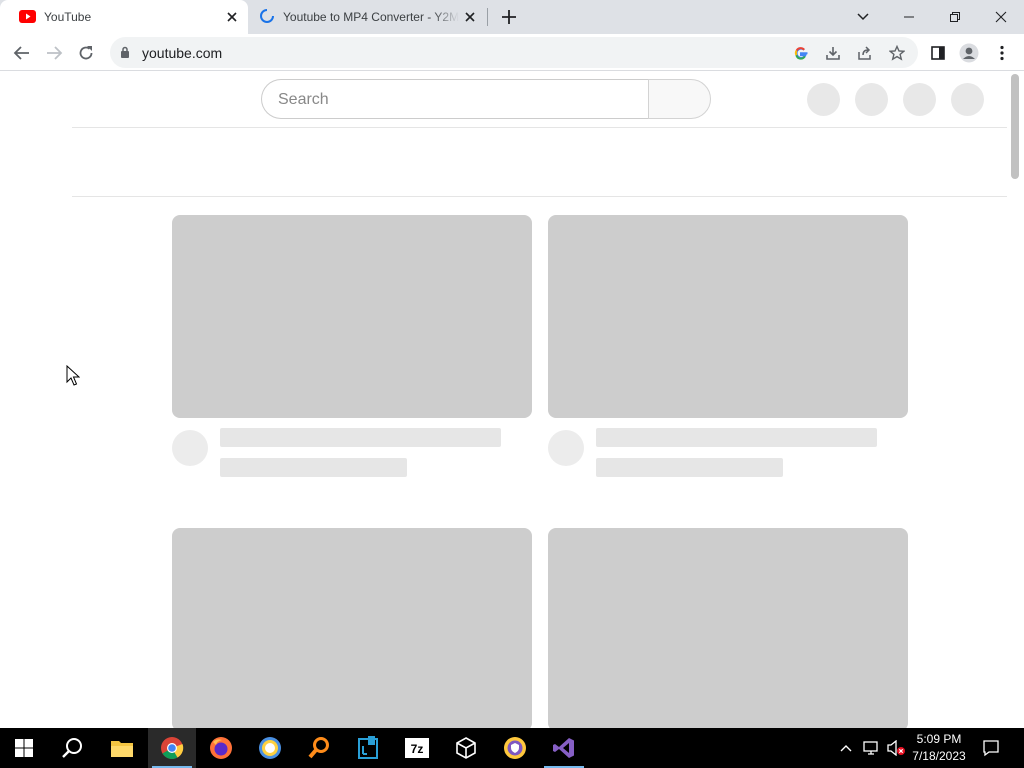  I want to click on chips-divider, so click(539, 196).